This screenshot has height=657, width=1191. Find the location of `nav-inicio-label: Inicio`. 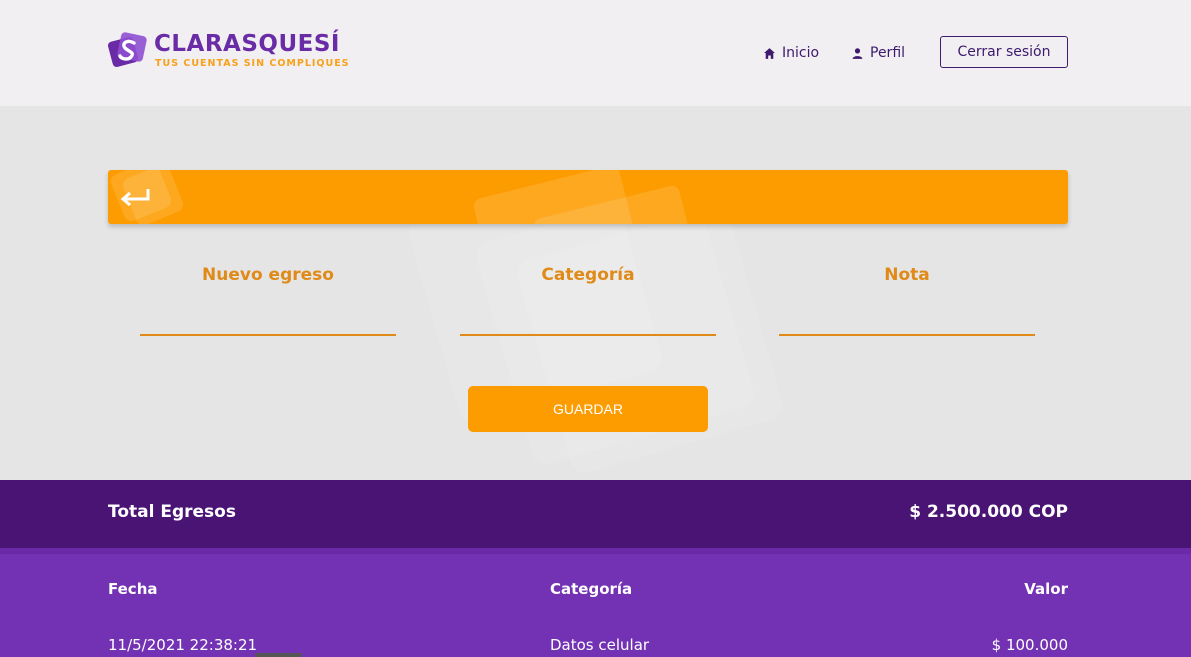

nav-inicio-label: Inicio is located at coordinates (801, 53).